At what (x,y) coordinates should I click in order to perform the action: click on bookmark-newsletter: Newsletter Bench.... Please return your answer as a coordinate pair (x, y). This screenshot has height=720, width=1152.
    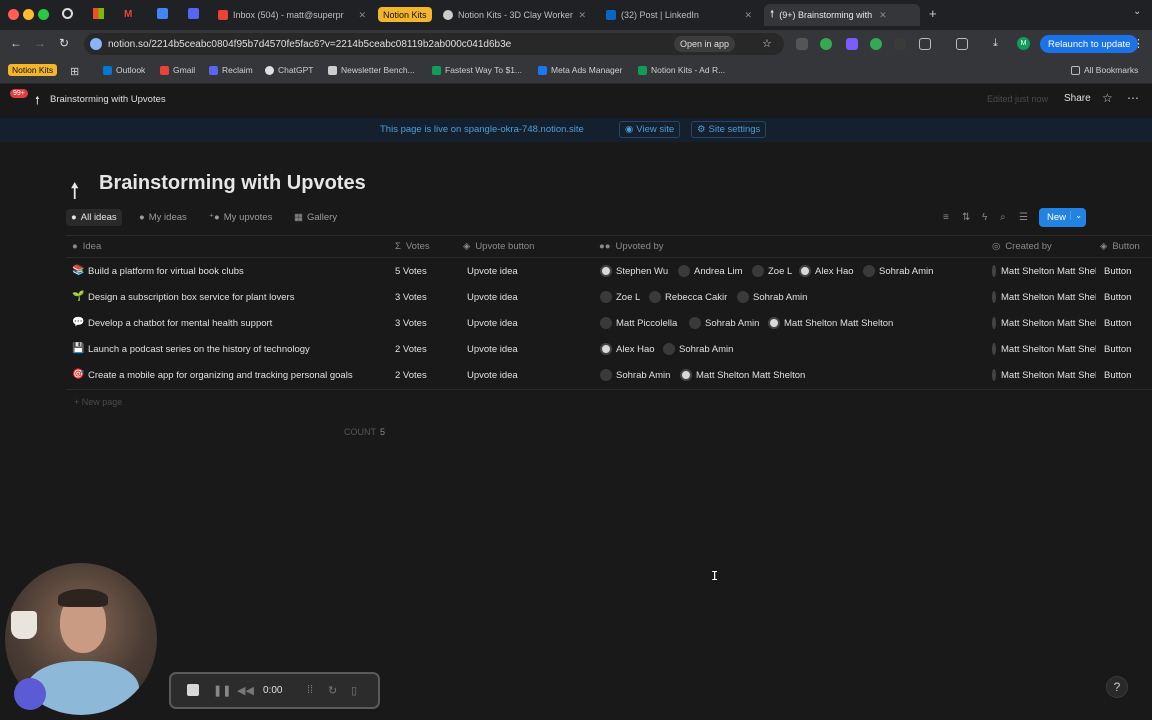
    Looking at the image, I should click on (371, 70).